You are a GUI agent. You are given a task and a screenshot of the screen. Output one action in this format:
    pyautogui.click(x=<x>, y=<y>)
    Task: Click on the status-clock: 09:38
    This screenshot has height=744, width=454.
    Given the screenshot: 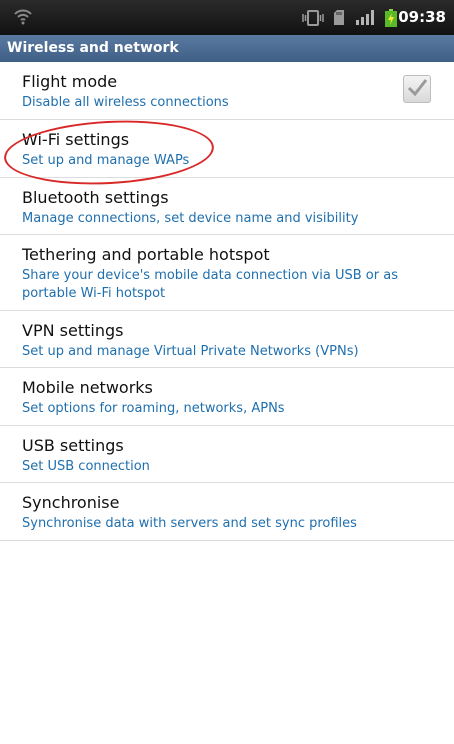 What is the action you would take?
    pyautogui.click(x=422, y=17)
    